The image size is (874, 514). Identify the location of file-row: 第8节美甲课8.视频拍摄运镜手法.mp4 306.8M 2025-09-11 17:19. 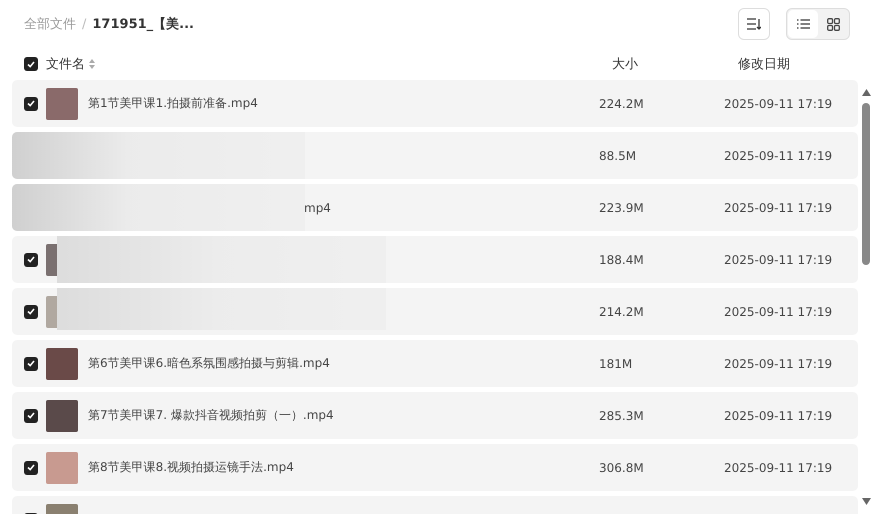
(435, 467).